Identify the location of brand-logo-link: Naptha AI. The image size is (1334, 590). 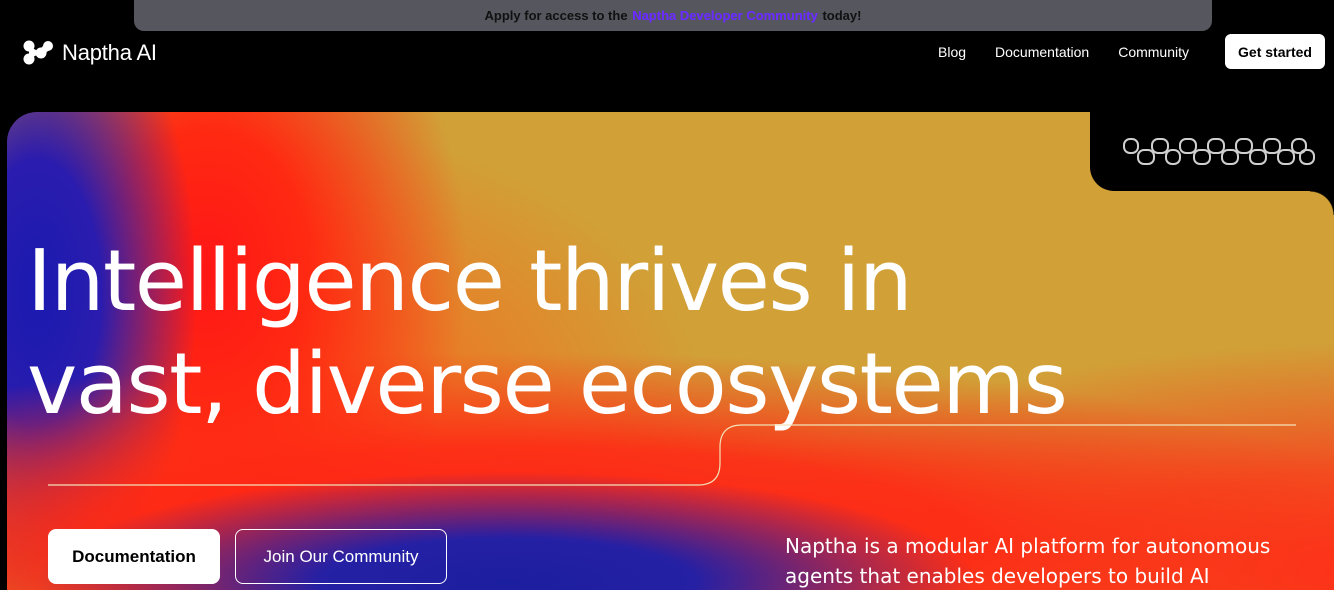
(89, 53).